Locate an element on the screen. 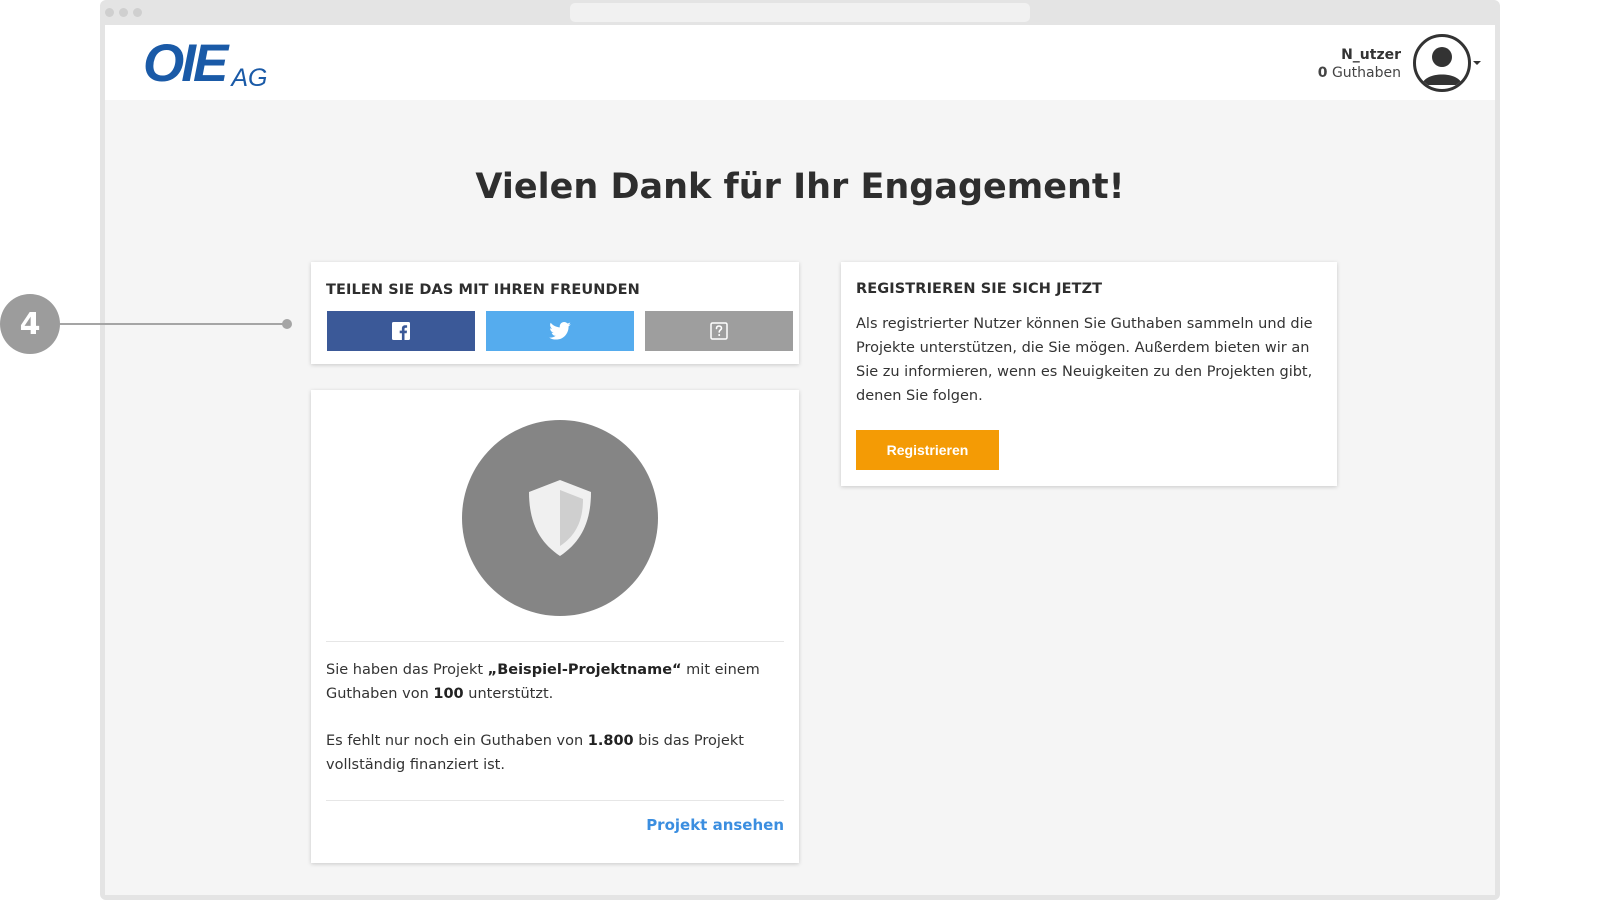 The width and height of the screenshot is (1600, 900). user-credits: 0 Guthaben is located at coordinates (1359, 73).